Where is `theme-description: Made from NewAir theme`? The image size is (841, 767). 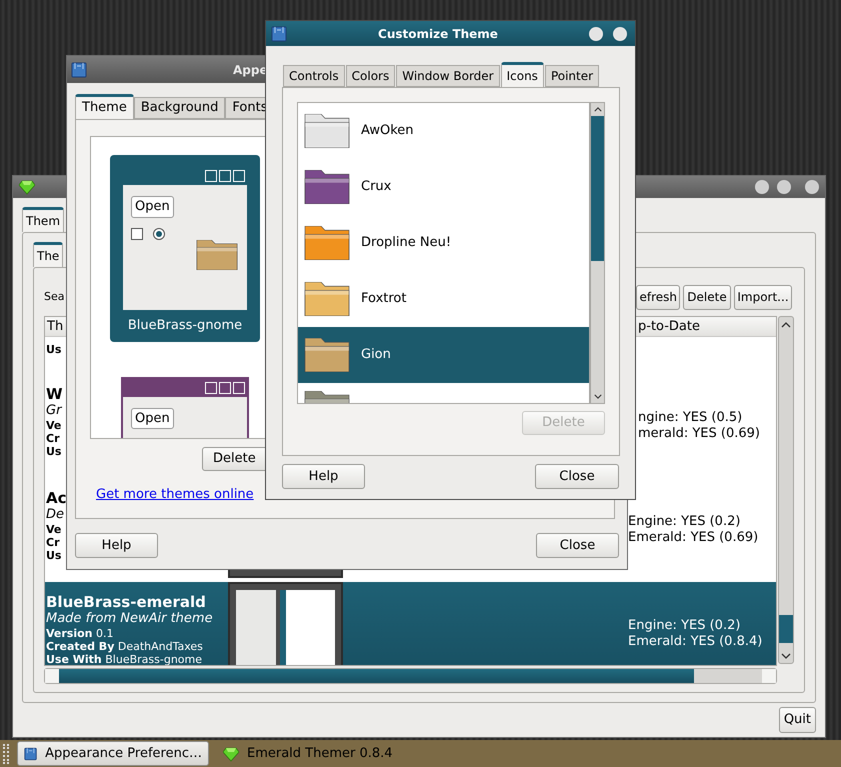
theme-description: Made from NewAir theme is located at coordinates (129, 619).